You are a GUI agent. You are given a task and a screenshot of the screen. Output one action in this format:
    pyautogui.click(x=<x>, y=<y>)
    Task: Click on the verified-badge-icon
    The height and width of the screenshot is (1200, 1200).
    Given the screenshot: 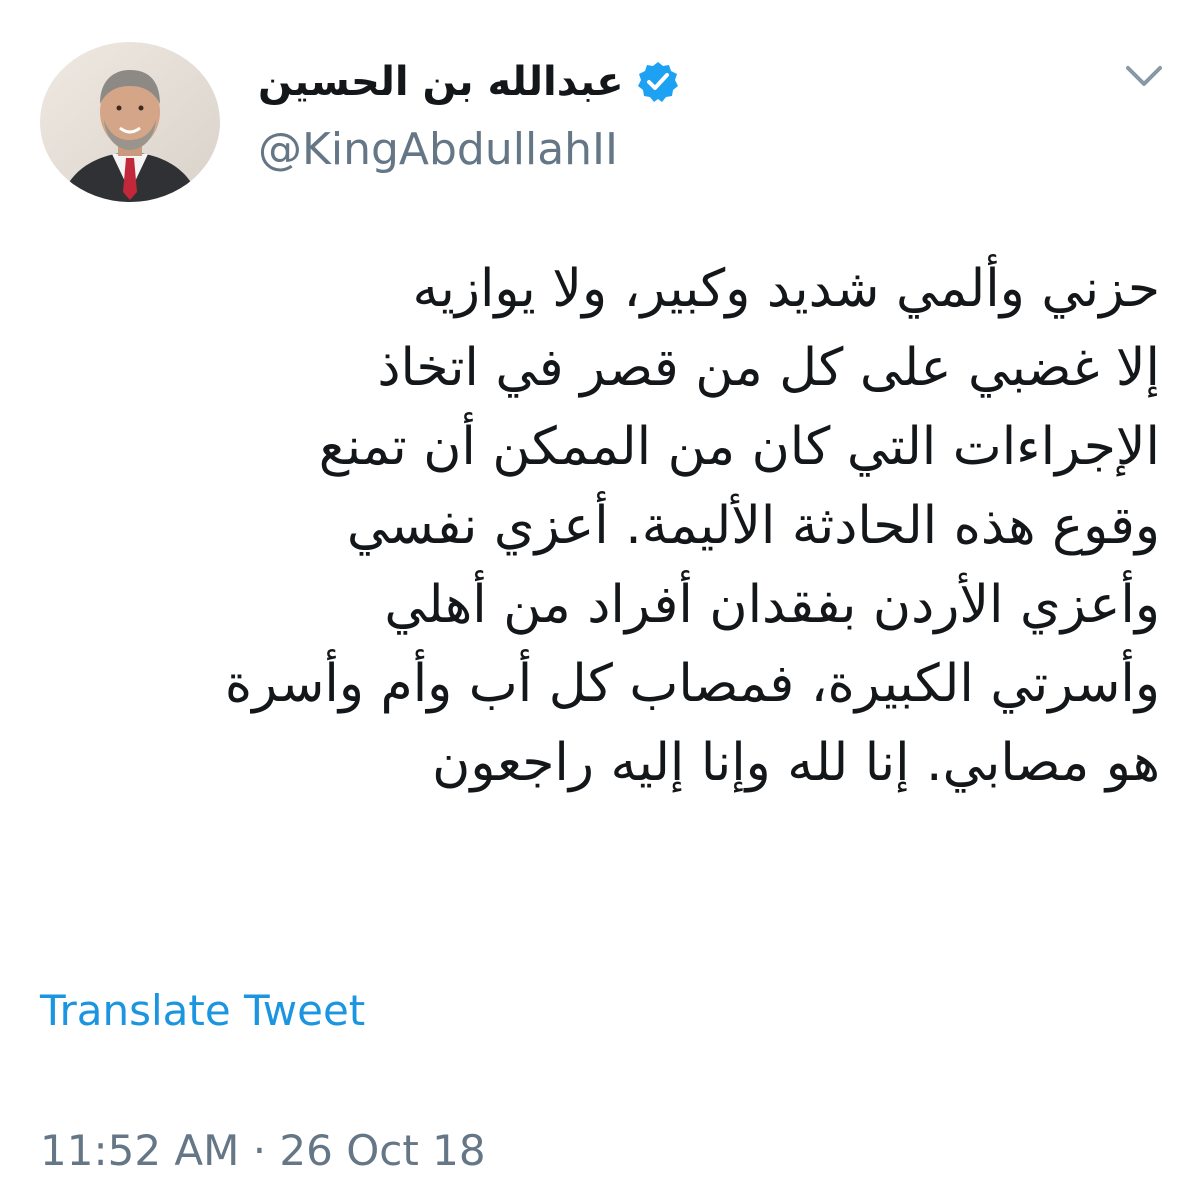 What is the action you would take?
    pyautogui.click(x=657, y=82)
    